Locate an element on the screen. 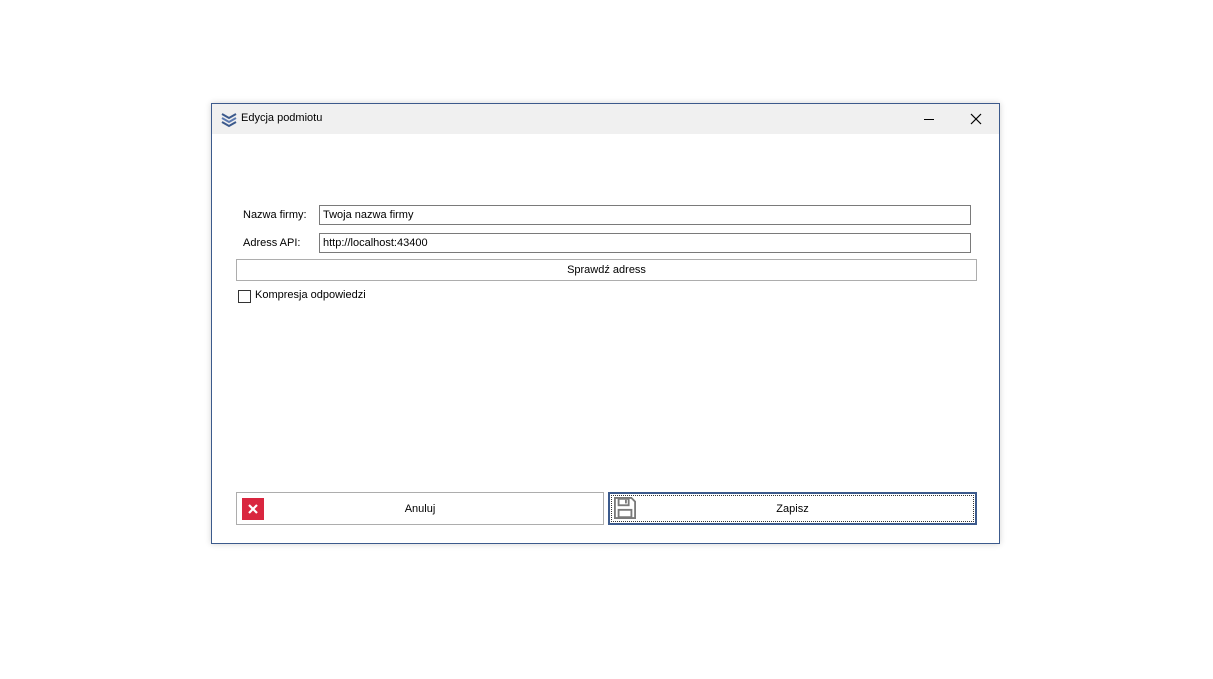 The image size is (1213, 679). api-address-input is located at coordinates (645, 243).